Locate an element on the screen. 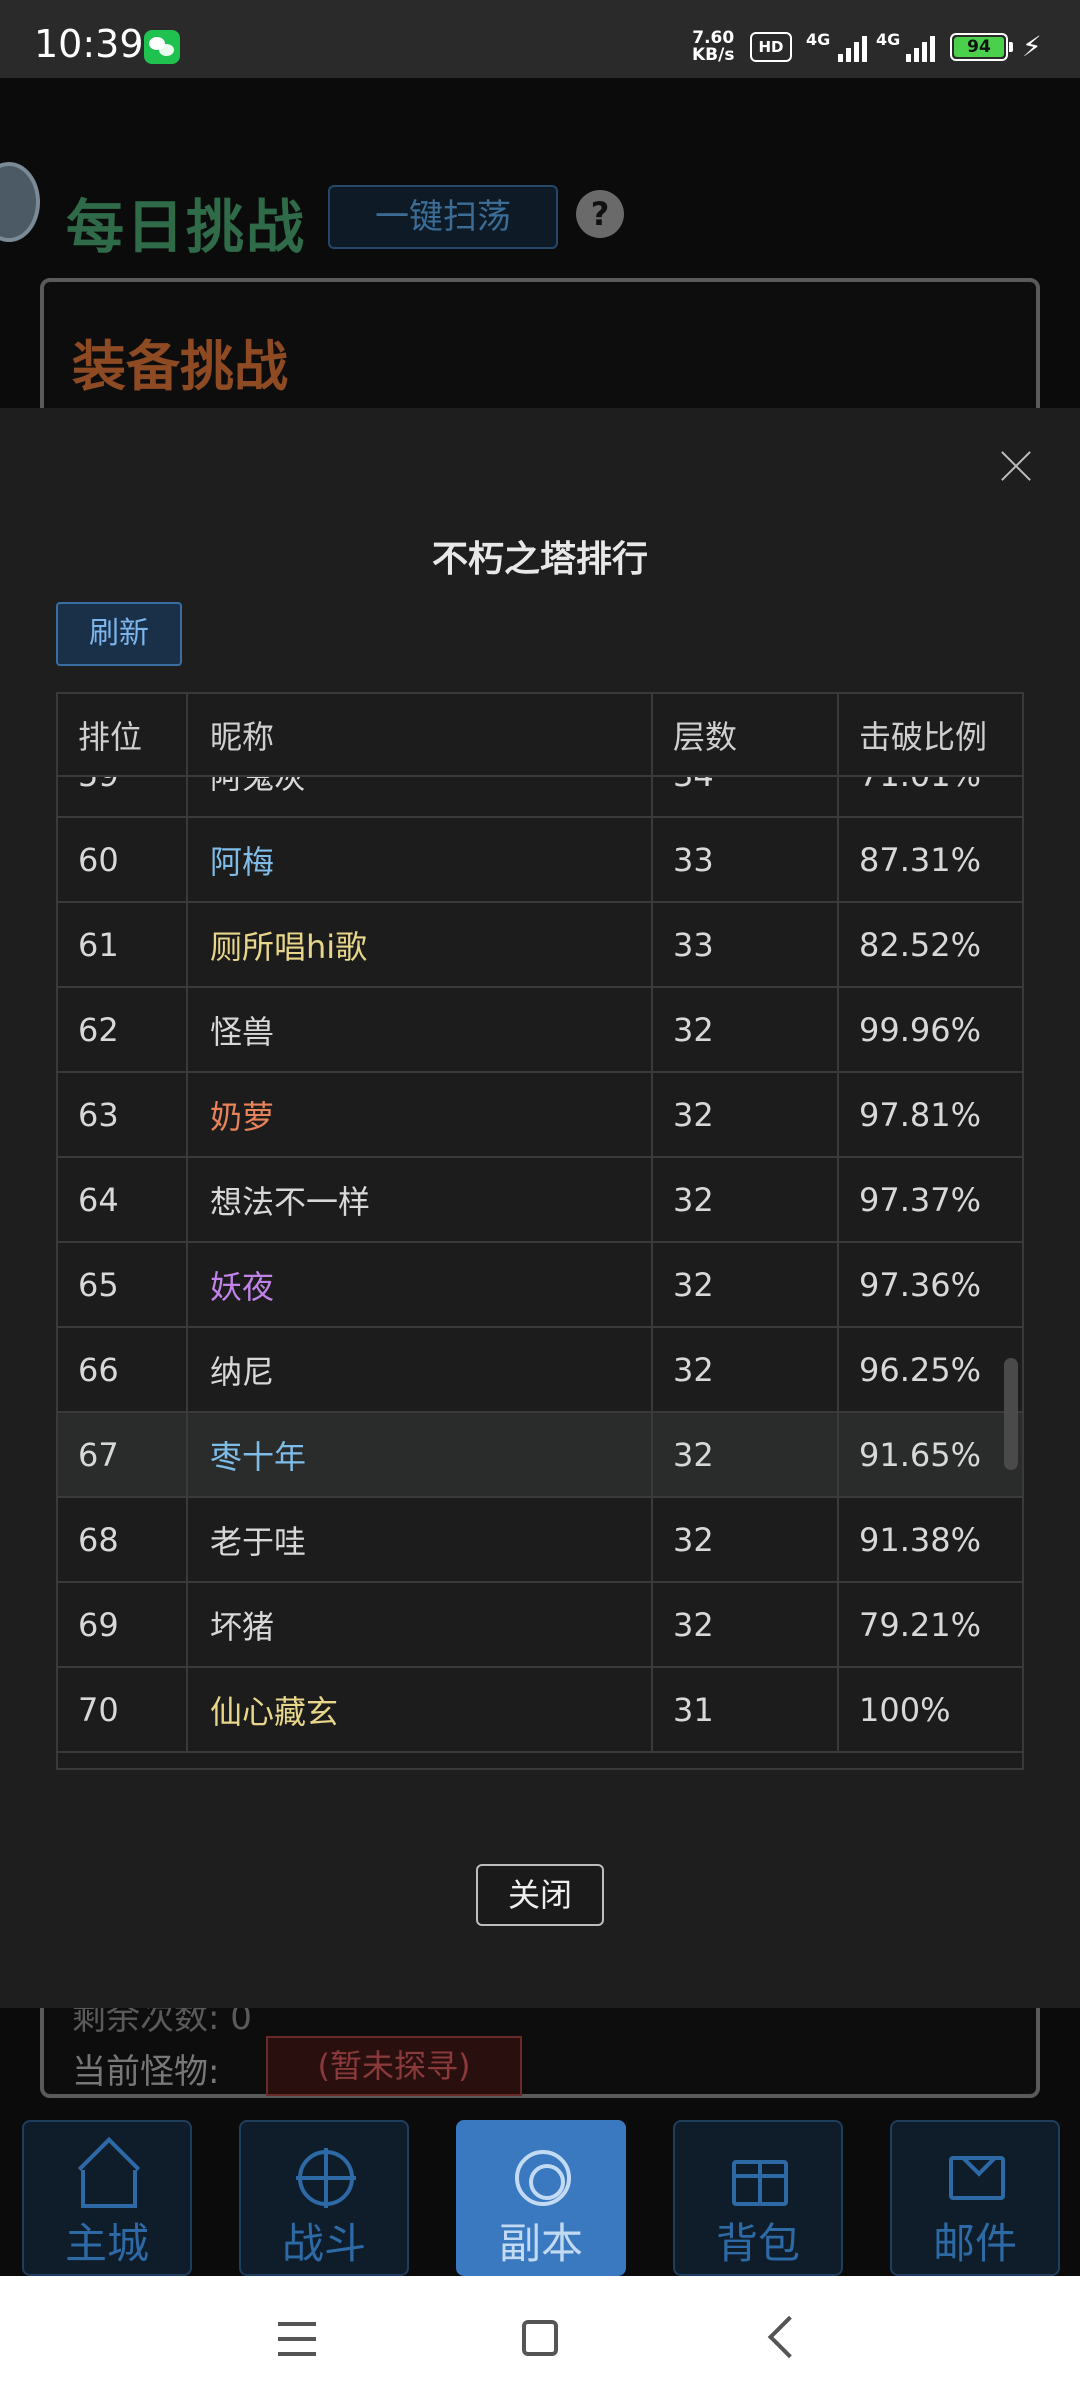  table-row: 70 仙心藏玄 31 100% is located at coordinates (540, 1710).